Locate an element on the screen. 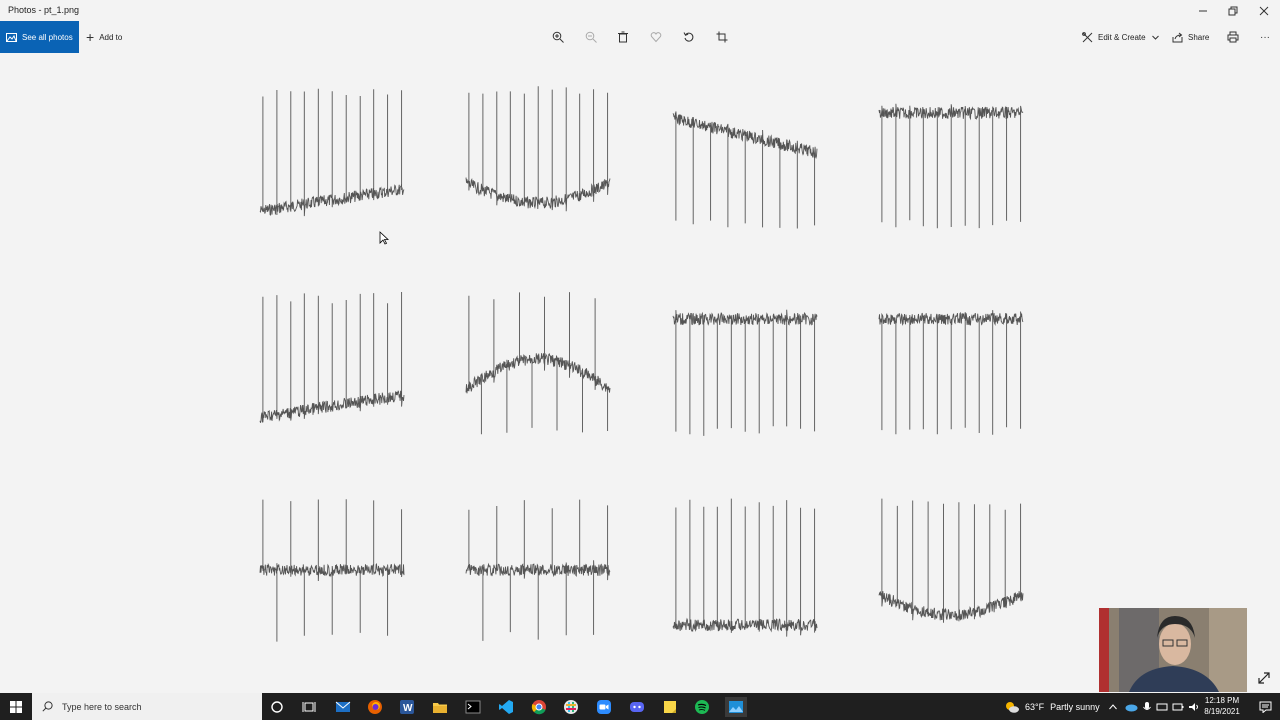  print-icon is located at coordinates (1233, 37).